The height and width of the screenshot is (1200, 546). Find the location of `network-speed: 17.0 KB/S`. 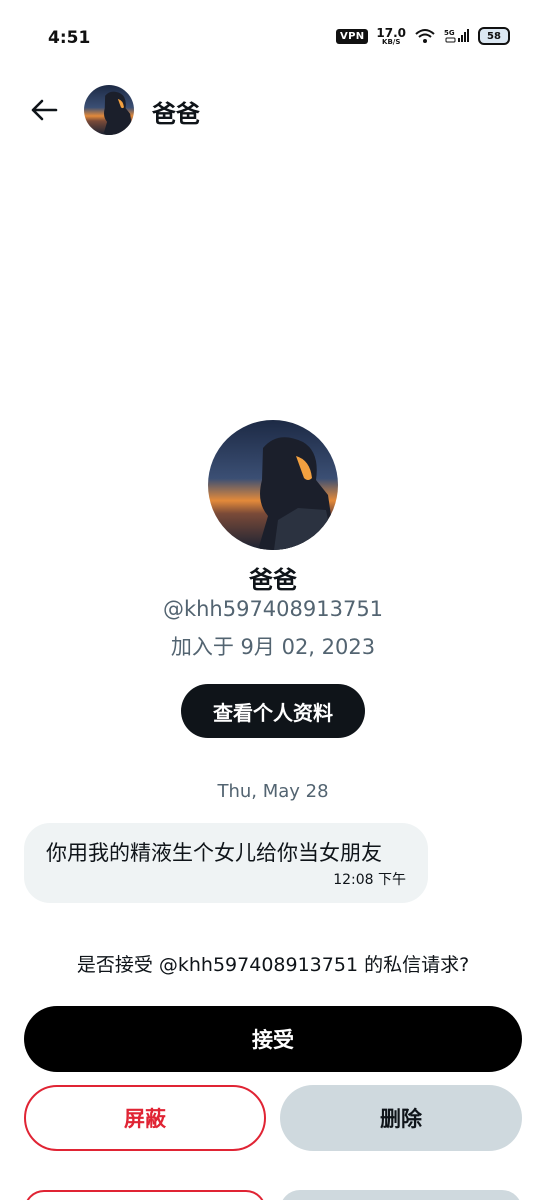

network-speed: 17.0 KB/S is located at coordinates (391, 36).